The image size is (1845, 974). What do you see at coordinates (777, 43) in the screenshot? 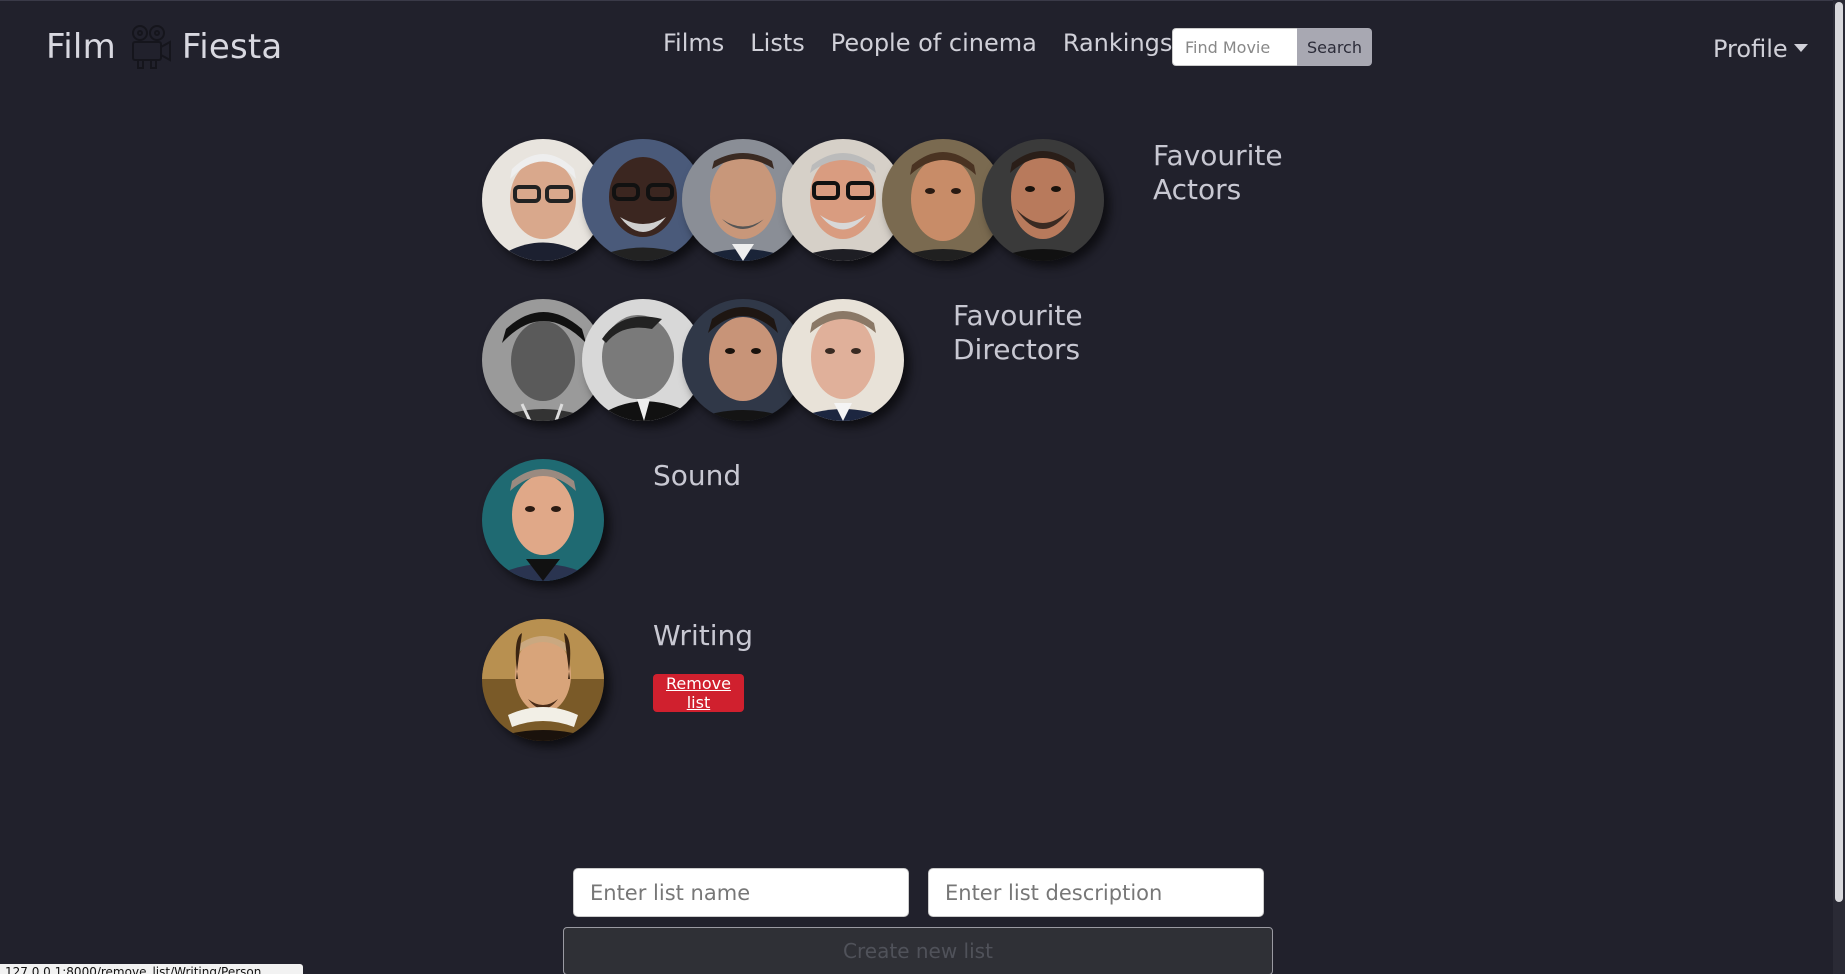
I see `nav-lists: Lists` at bounding box center [777, 43].